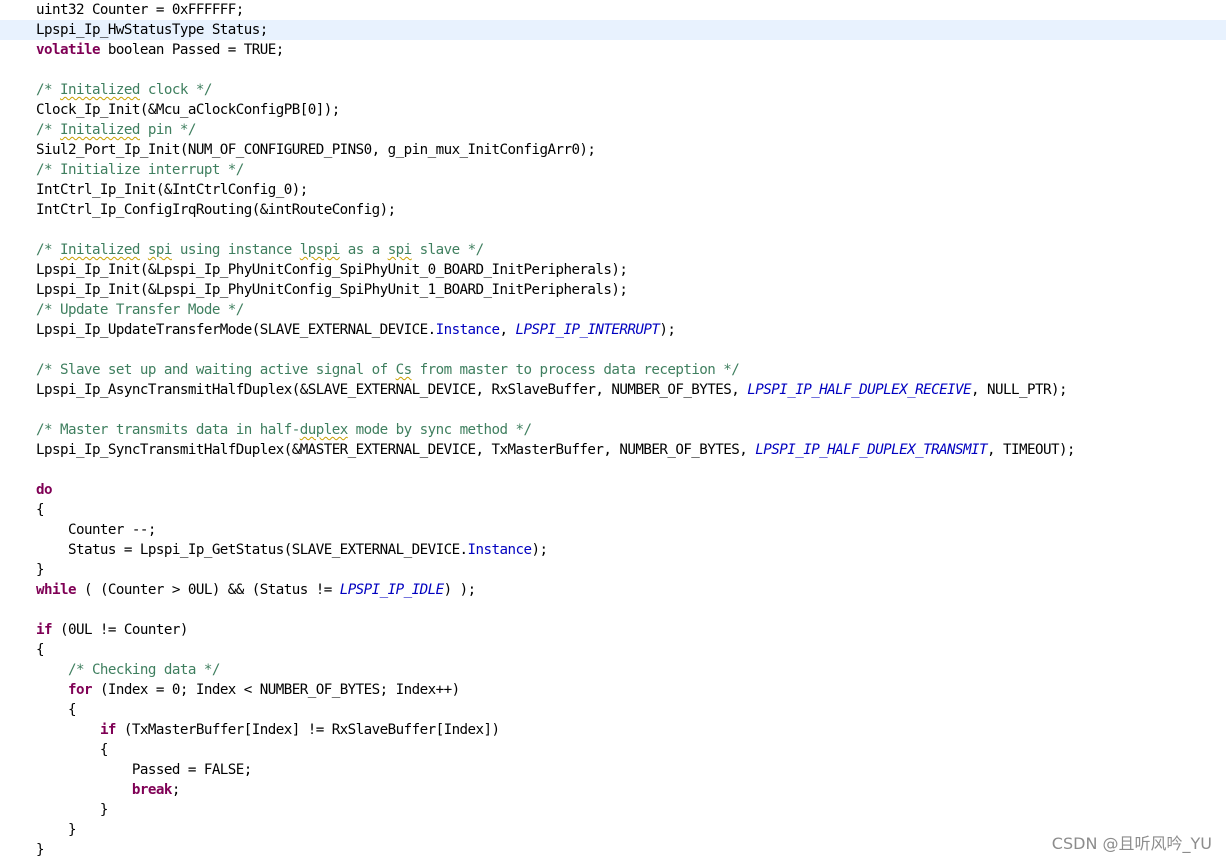 The height and width of the screenshot is (862, 1226). I want to click on code-token: uint32 Counter = 0xFFFFFF;, so click(140, 10).